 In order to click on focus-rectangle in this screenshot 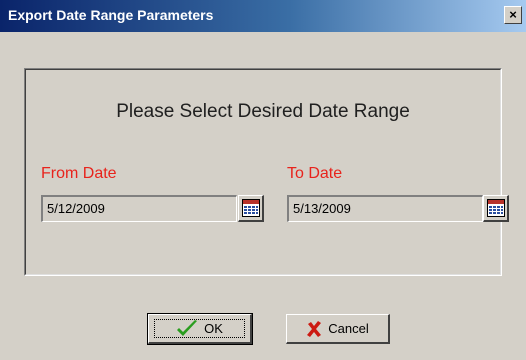, I will do `click(199, 328)`.